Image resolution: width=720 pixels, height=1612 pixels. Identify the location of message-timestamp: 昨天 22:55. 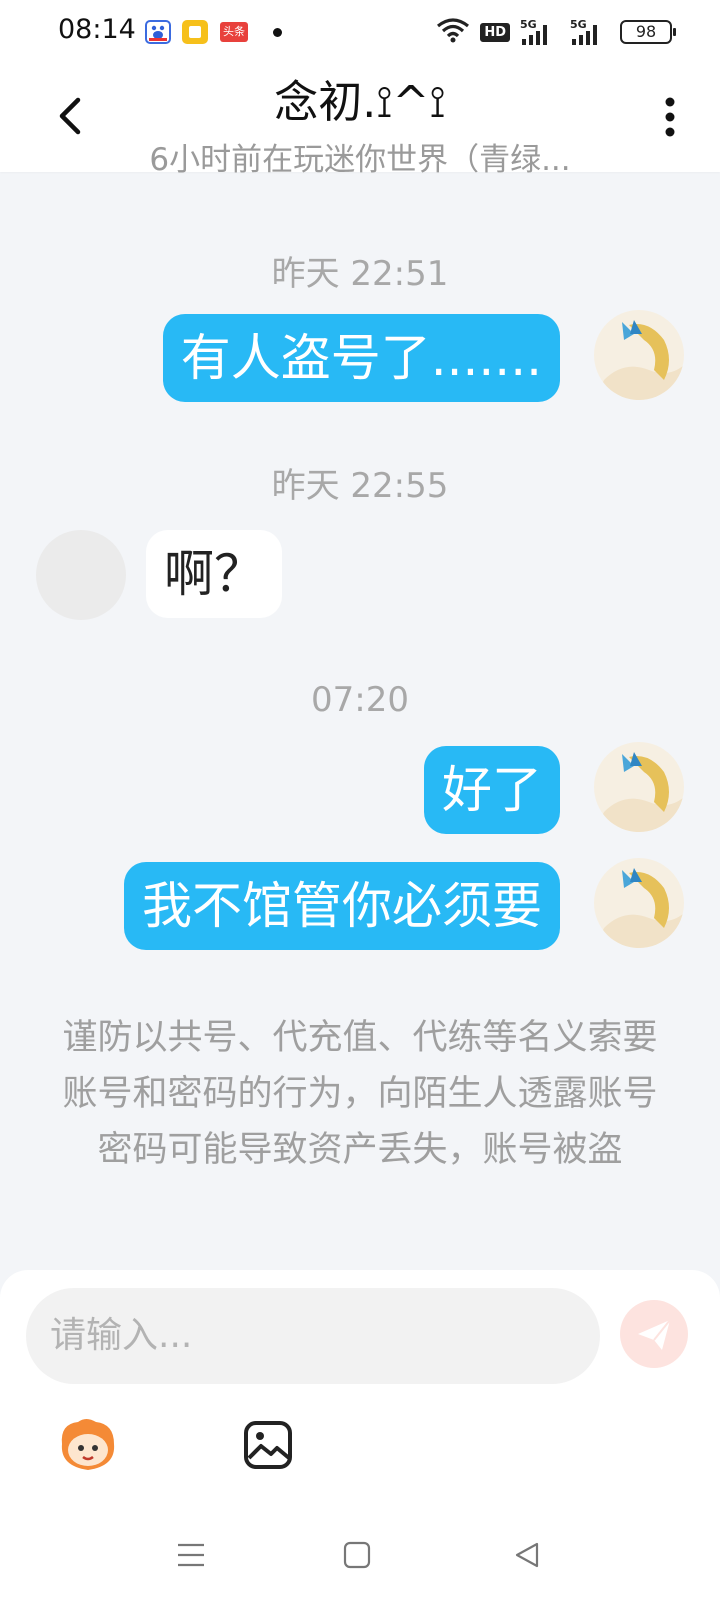
(360, 486).